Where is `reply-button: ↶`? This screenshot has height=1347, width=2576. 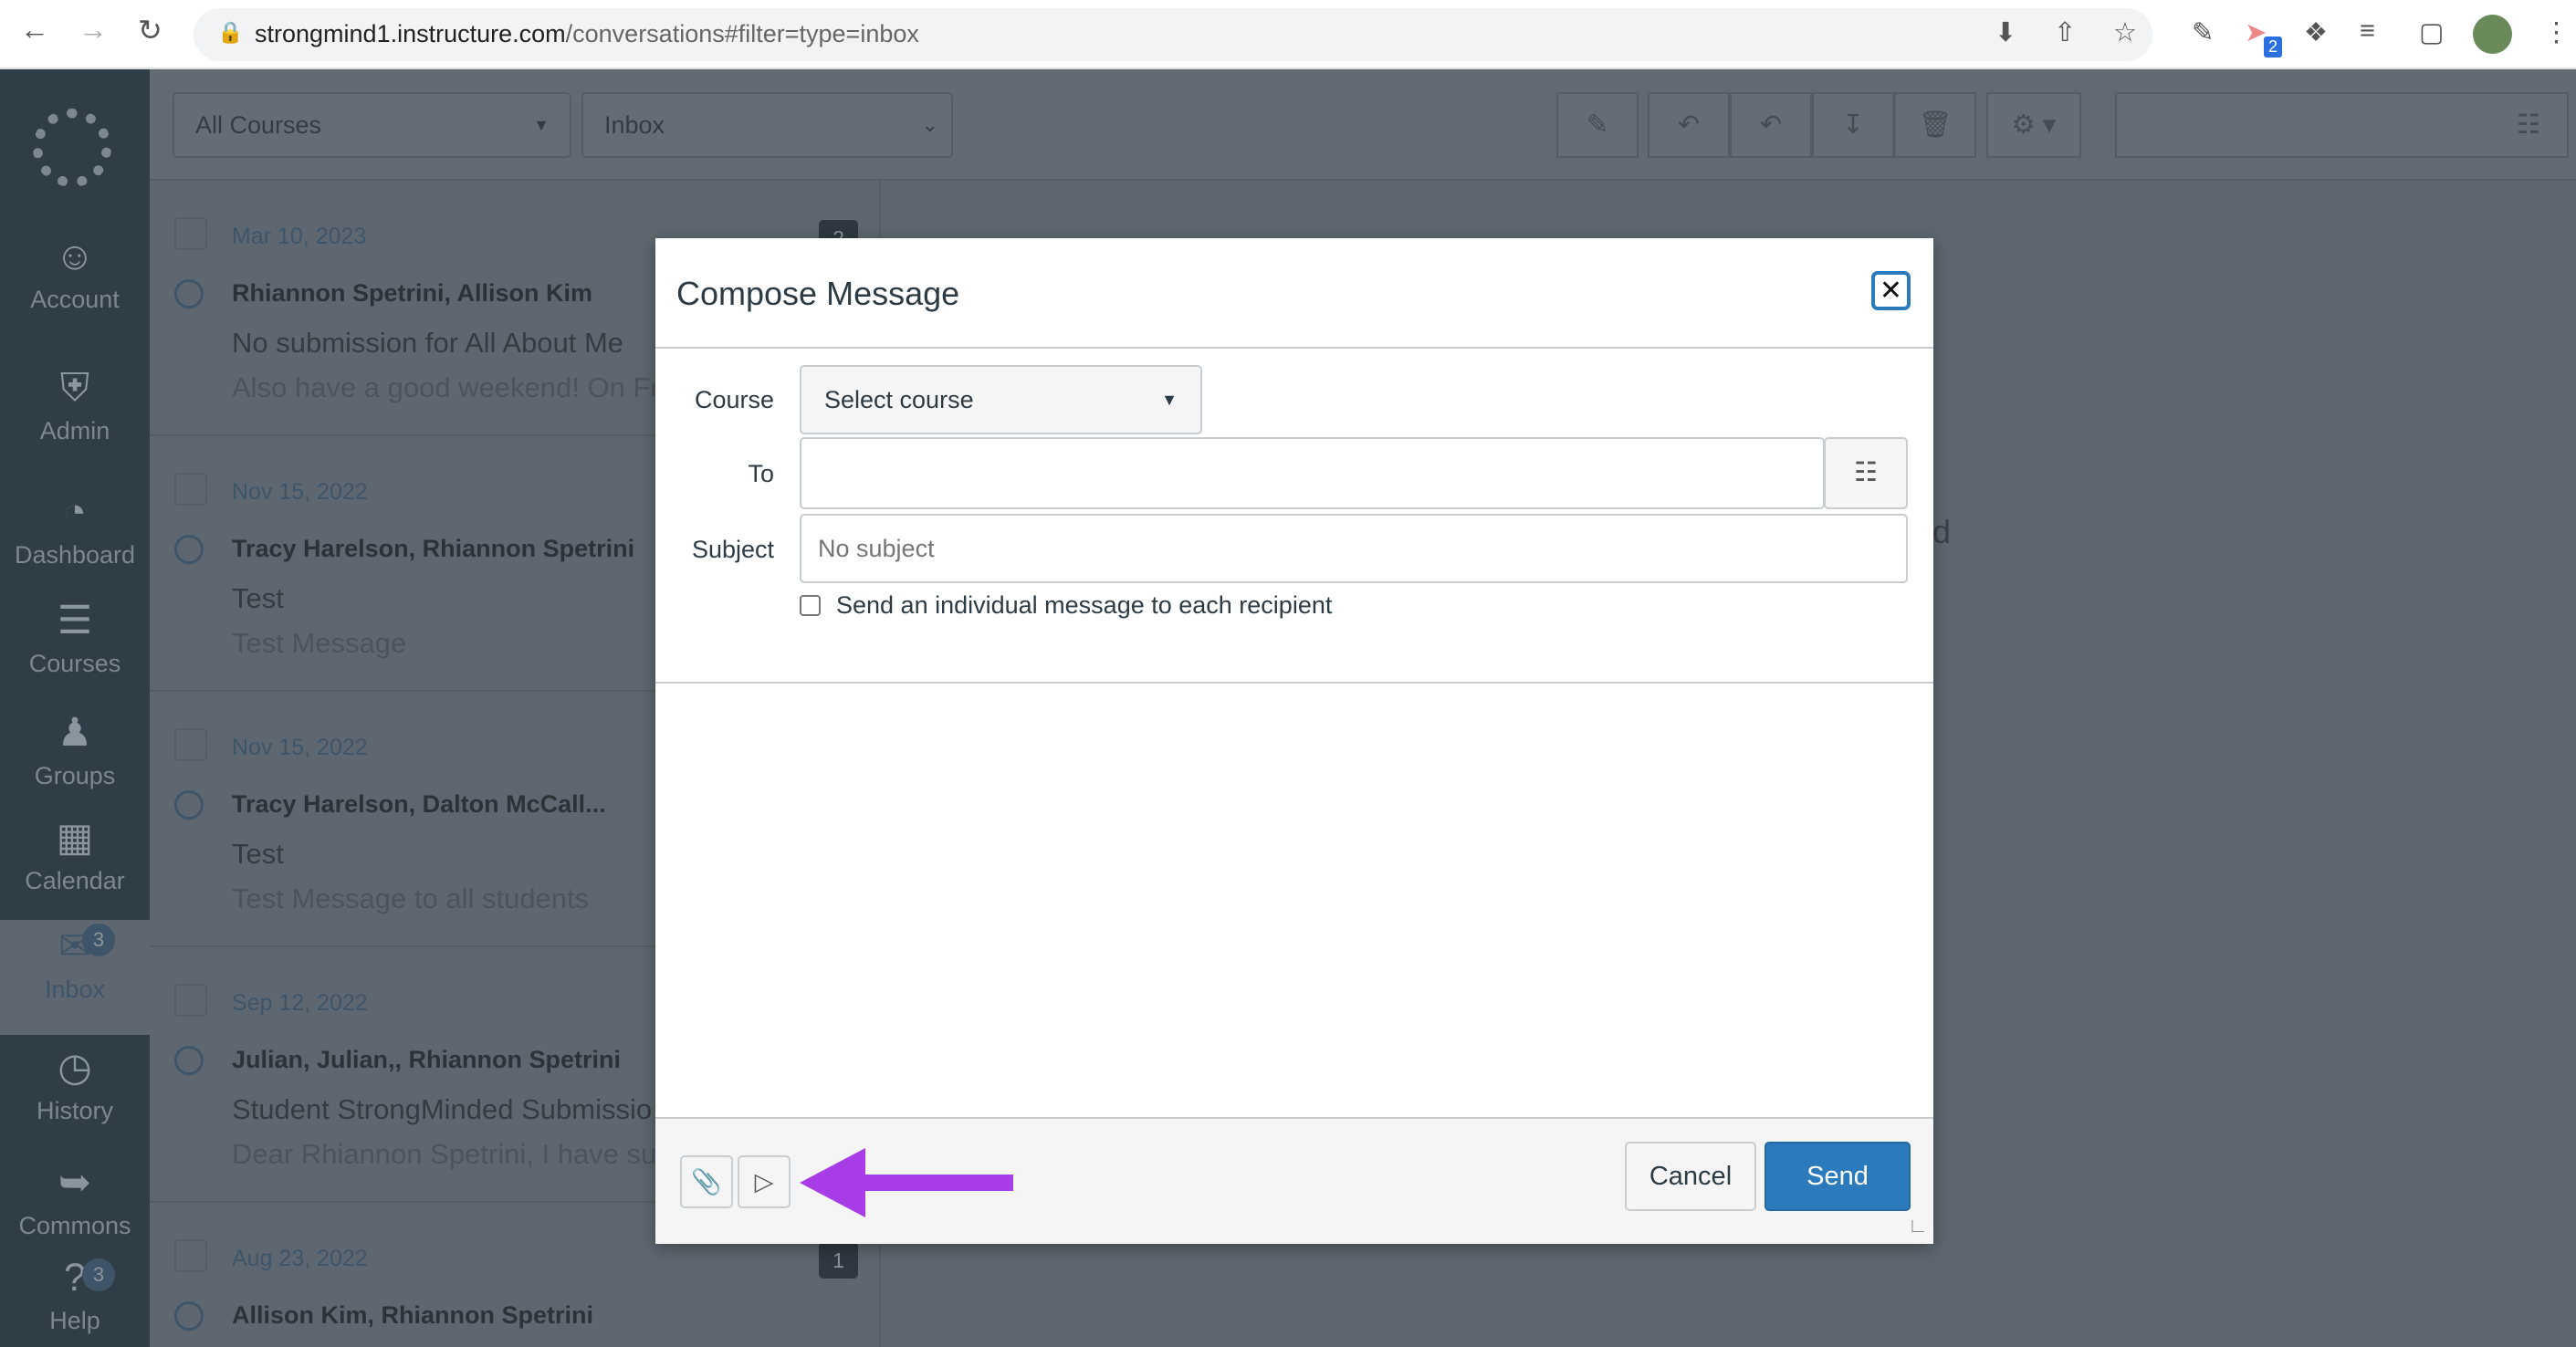
reply-button: ↶ is located at coordinates (1689, 125).